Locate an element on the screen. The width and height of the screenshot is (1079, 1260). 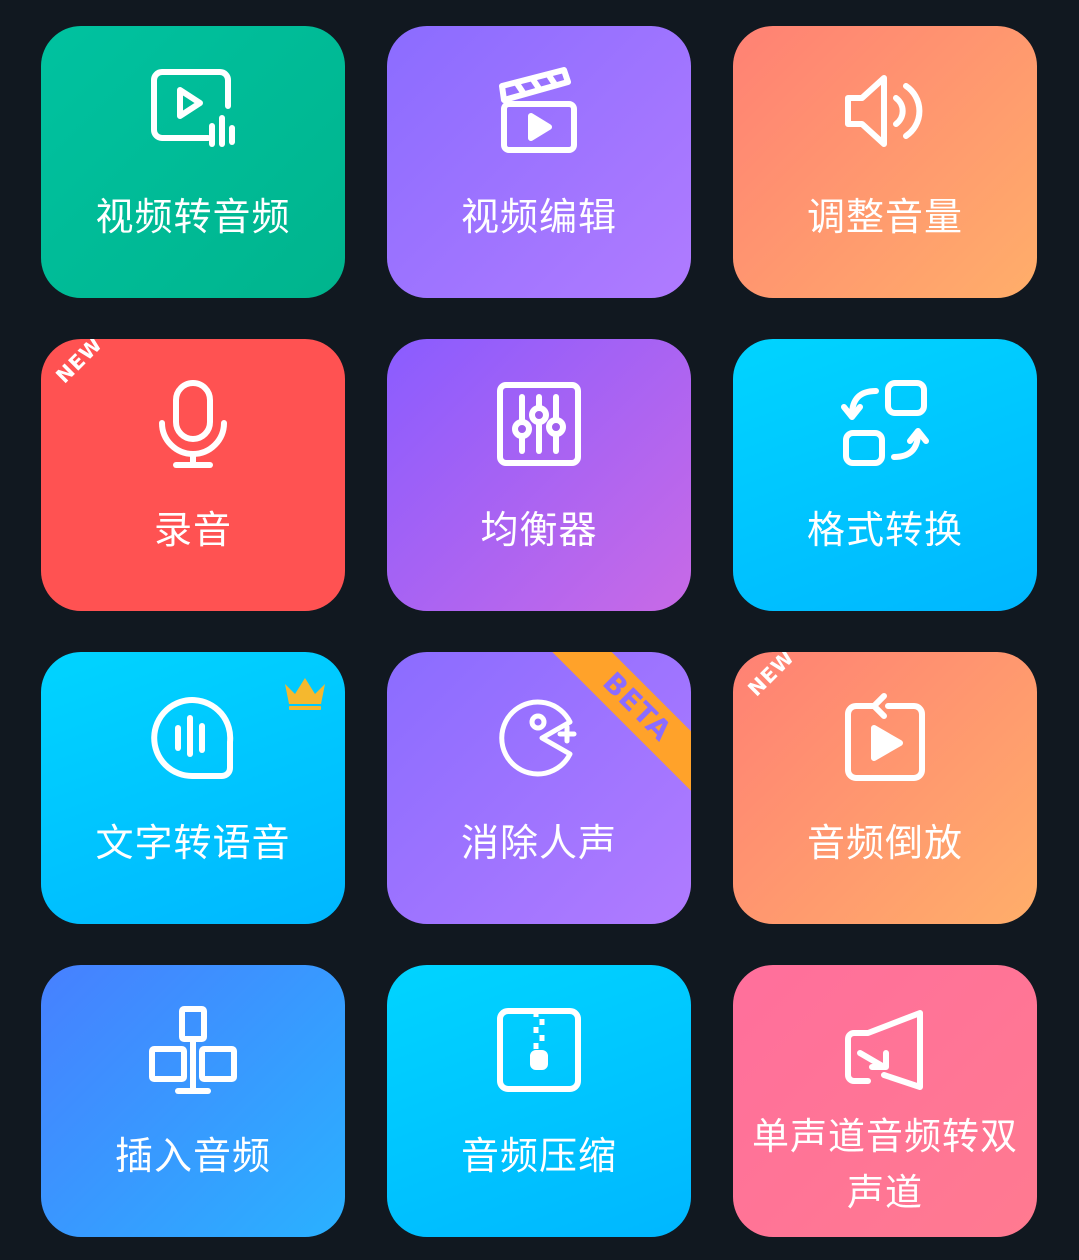
reverse-audio-icon is located at coordinates (885, 737).